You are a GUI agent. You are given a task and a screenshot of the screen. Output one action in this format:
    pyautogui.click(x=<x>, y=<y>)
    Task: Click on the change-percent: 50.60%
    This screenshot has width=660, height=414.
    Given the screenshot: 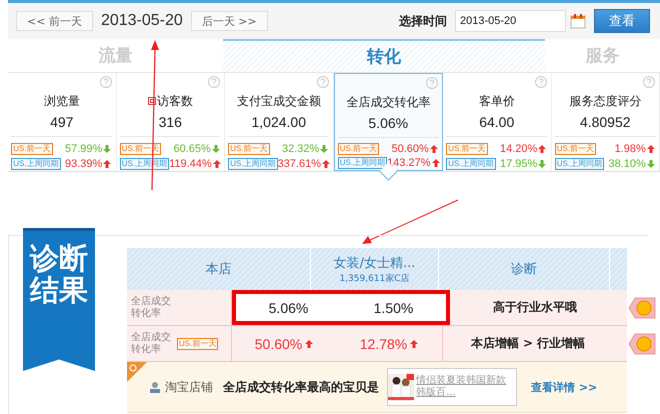 What is the action you would take?
    pyautogui.click(x=410, y=149)
    